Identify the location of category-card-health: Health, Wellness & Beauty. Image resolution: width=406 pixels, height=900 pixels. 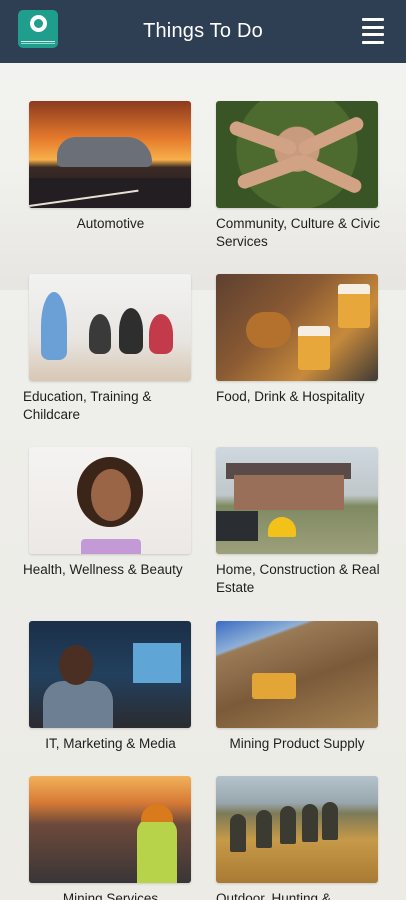
(110, 513).